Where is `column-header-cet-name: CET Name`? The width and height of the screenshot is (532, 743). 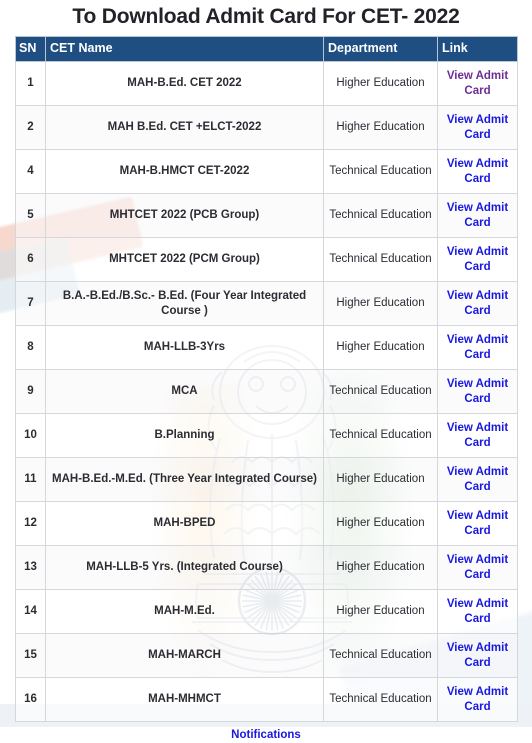 column-header-cet-name: CET Name is located at coordinates (184, 49).